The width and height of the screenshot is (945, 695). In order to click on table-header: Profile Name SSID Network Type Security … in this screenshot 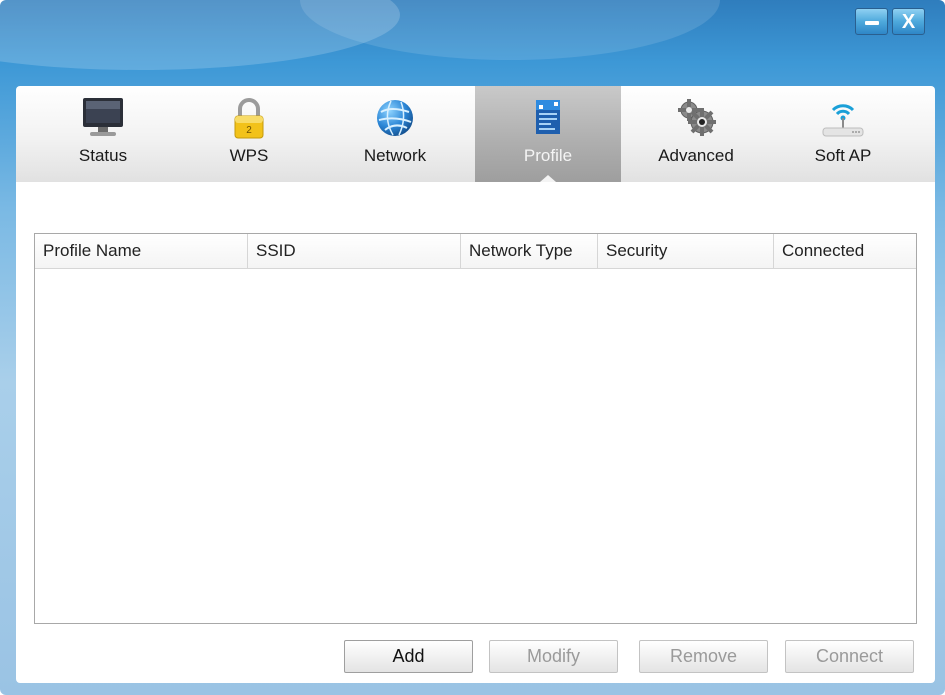, I will do `click(475, 251)`.